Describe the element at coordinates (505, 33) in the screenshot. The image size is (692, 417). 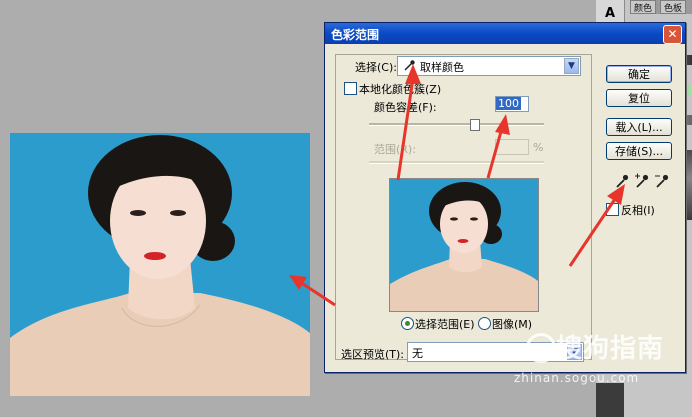
I see `dialog-titlebar: 色彩范围 ✕` at that location.